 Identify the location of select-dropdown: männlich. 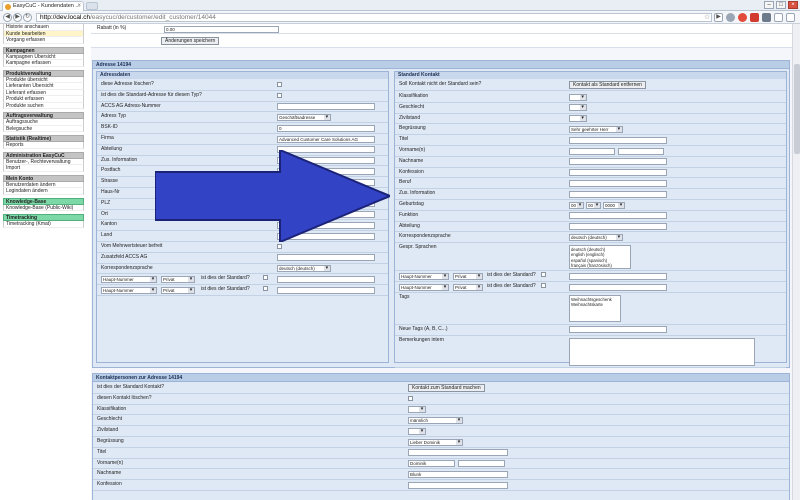
(435, 420).